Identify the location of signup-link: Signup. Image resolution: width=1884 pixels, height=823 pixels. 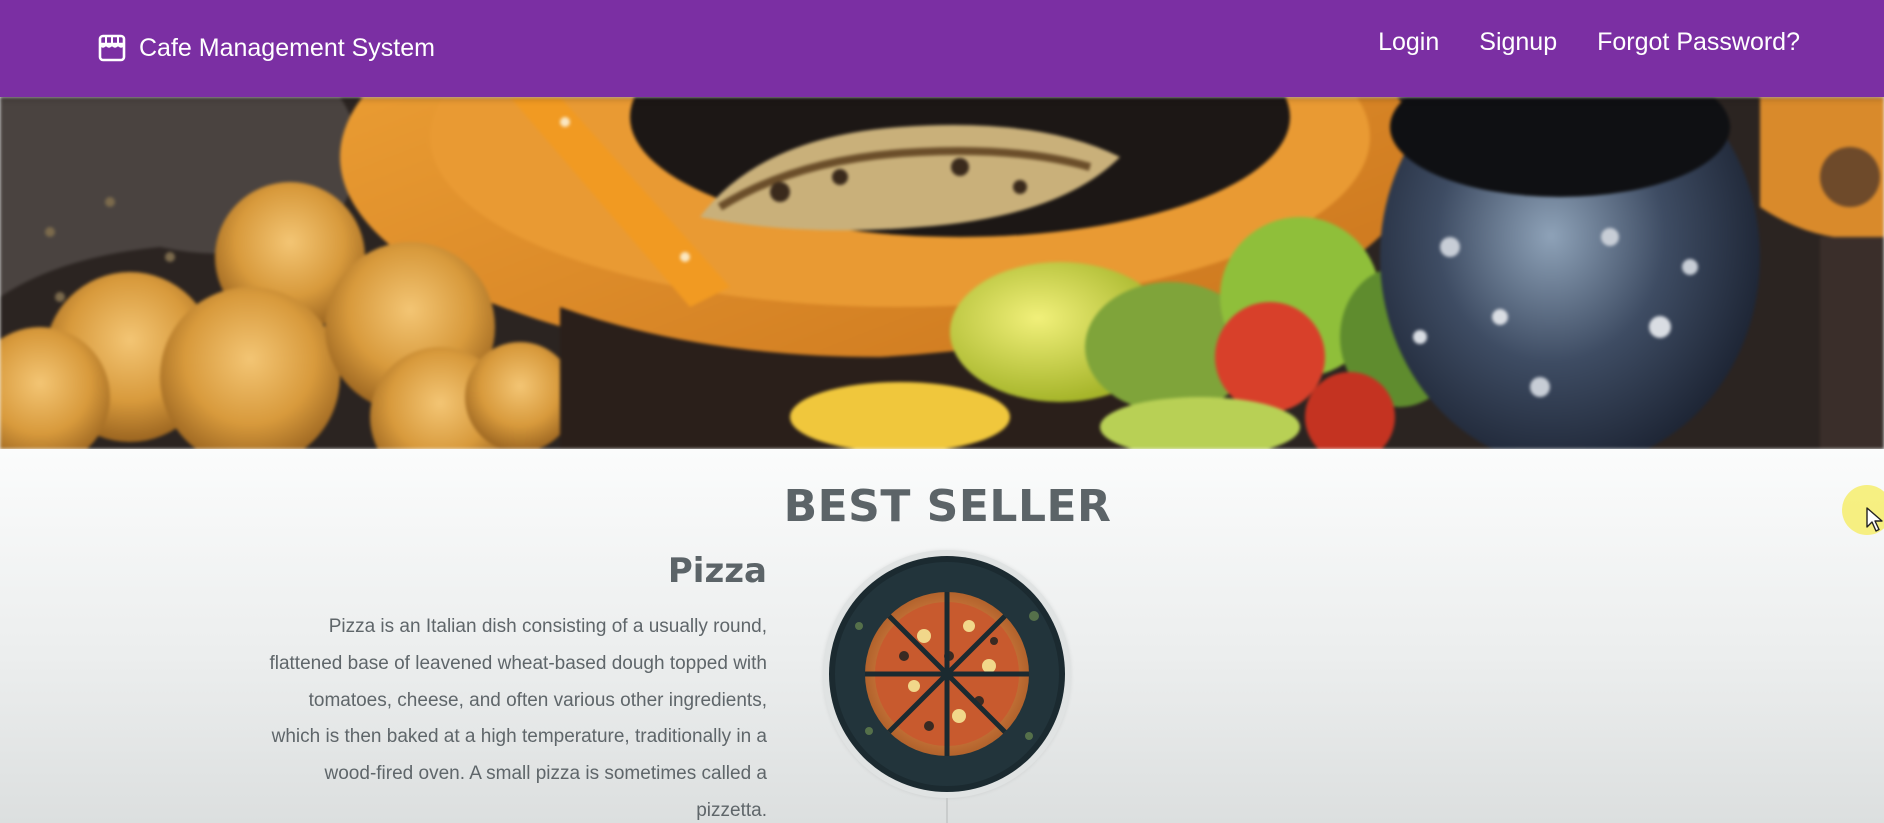
(1518, 42).